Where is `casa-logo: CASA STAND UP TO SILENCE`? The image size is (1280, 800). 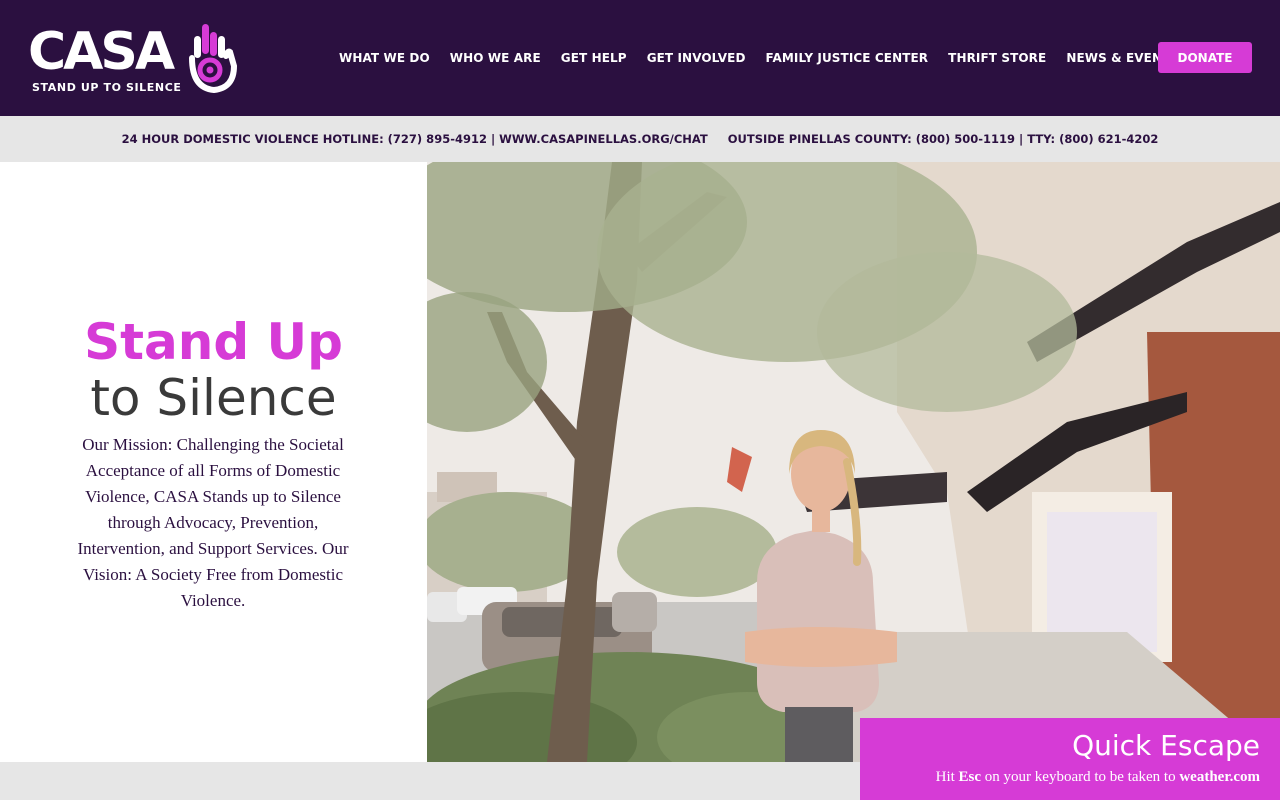 casa-logo: CASA STAND UP TO SILENCE is located at coordinates (138, 60).